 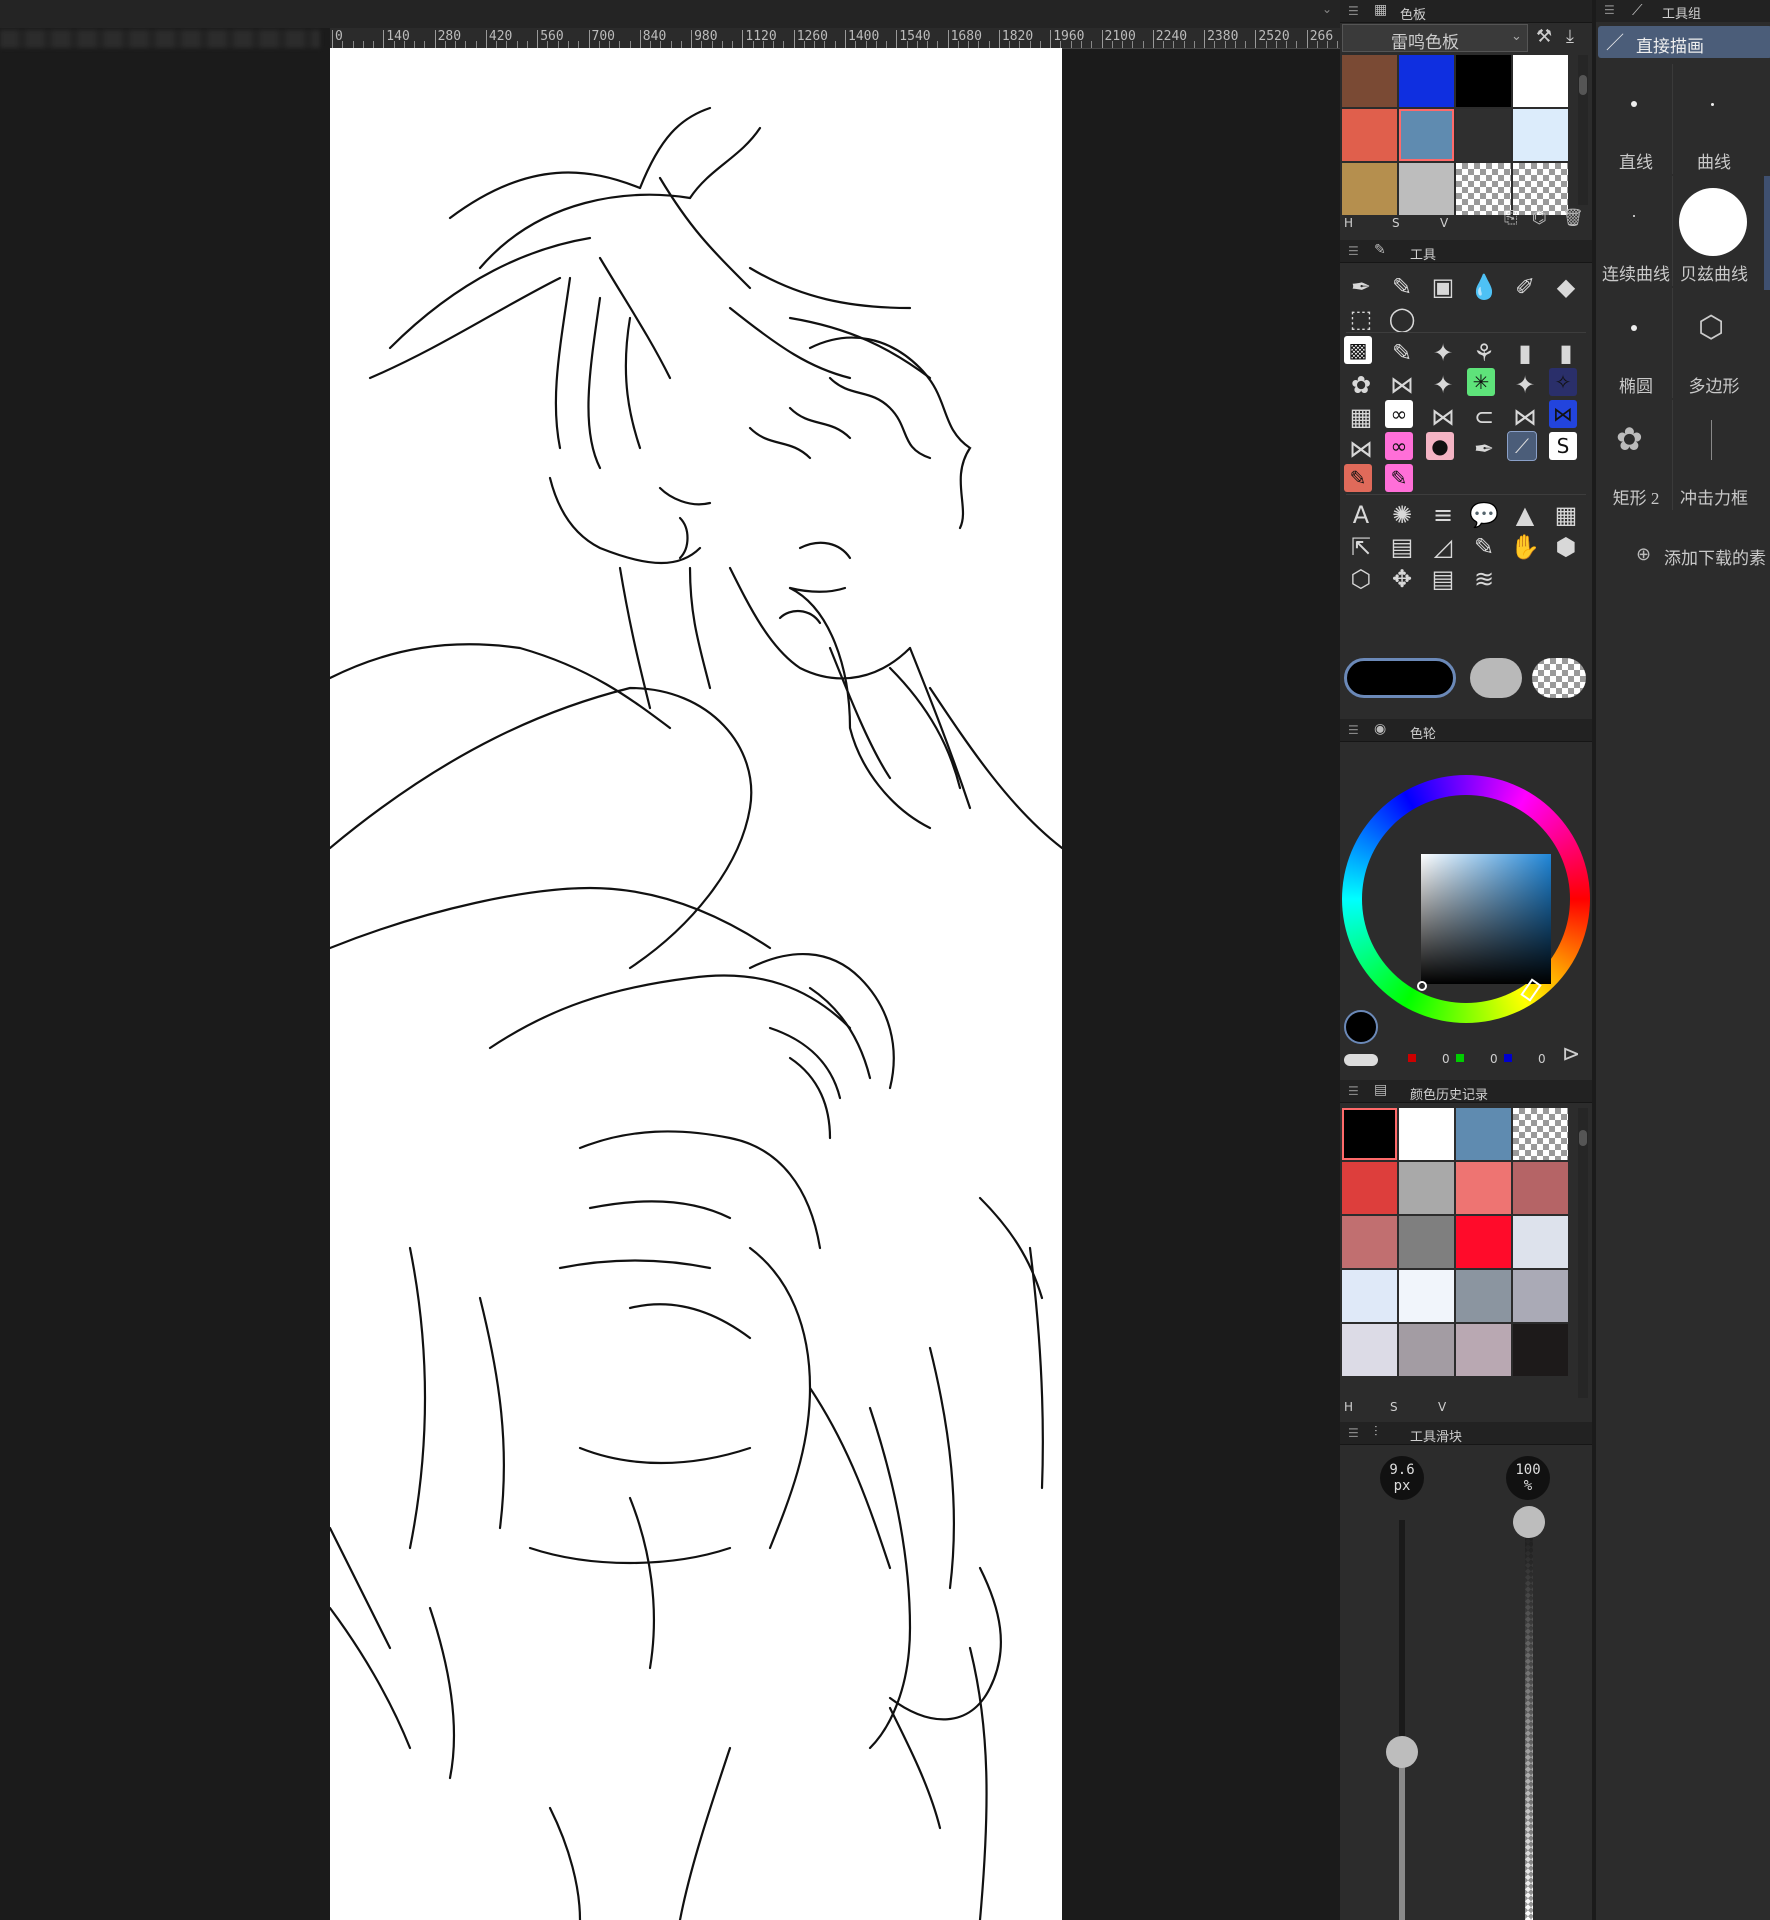 I want to click on galaxy-brush-icon: ✧, so click(x=1563, y=382).